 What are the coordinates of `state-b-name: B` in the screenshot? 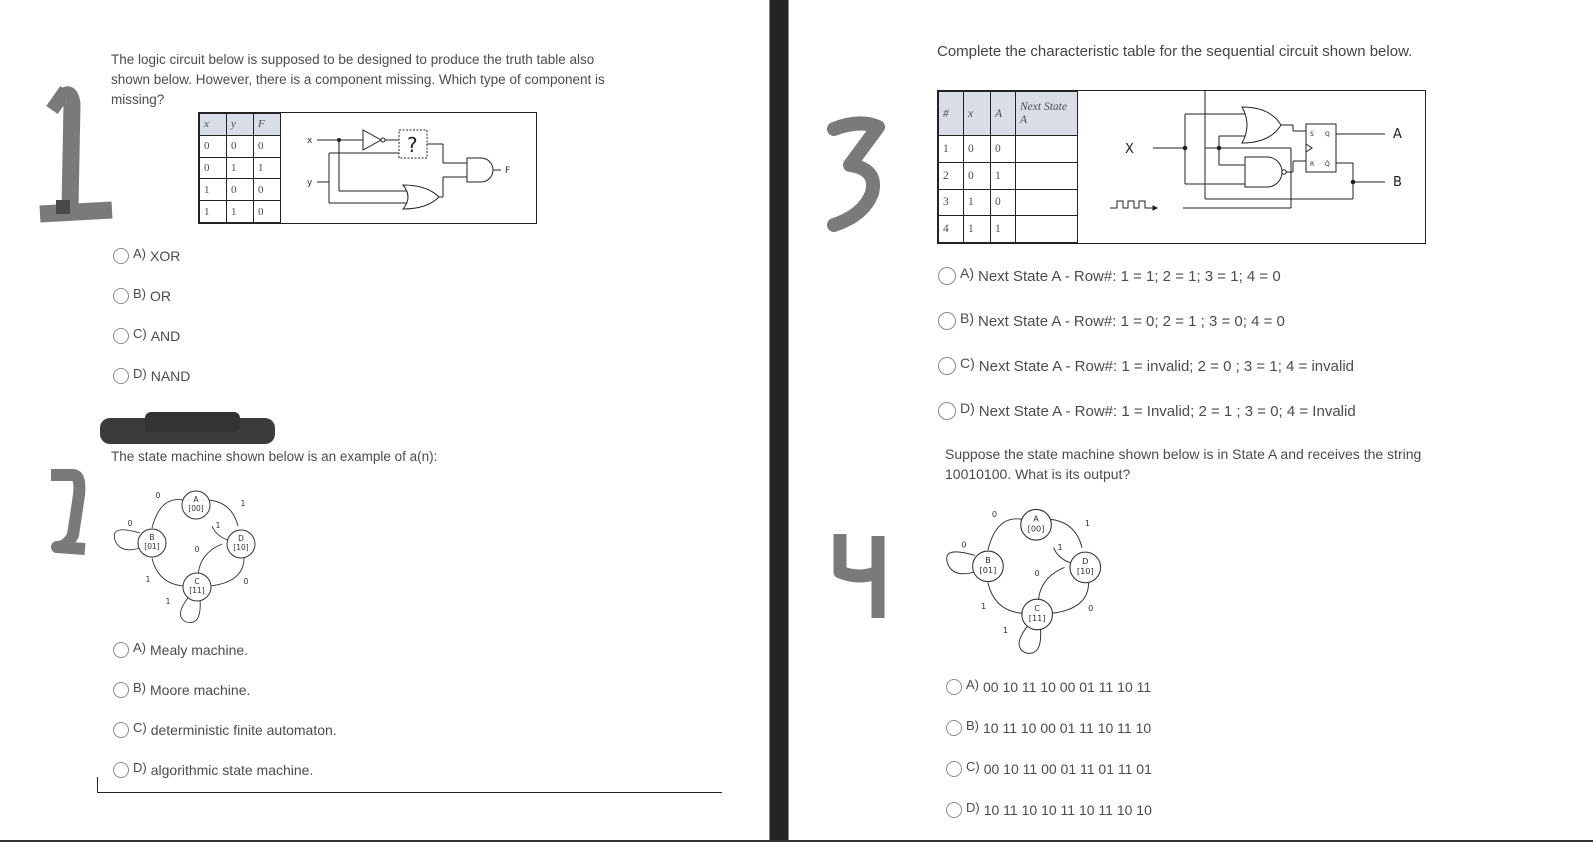 It's located at (988, 560).